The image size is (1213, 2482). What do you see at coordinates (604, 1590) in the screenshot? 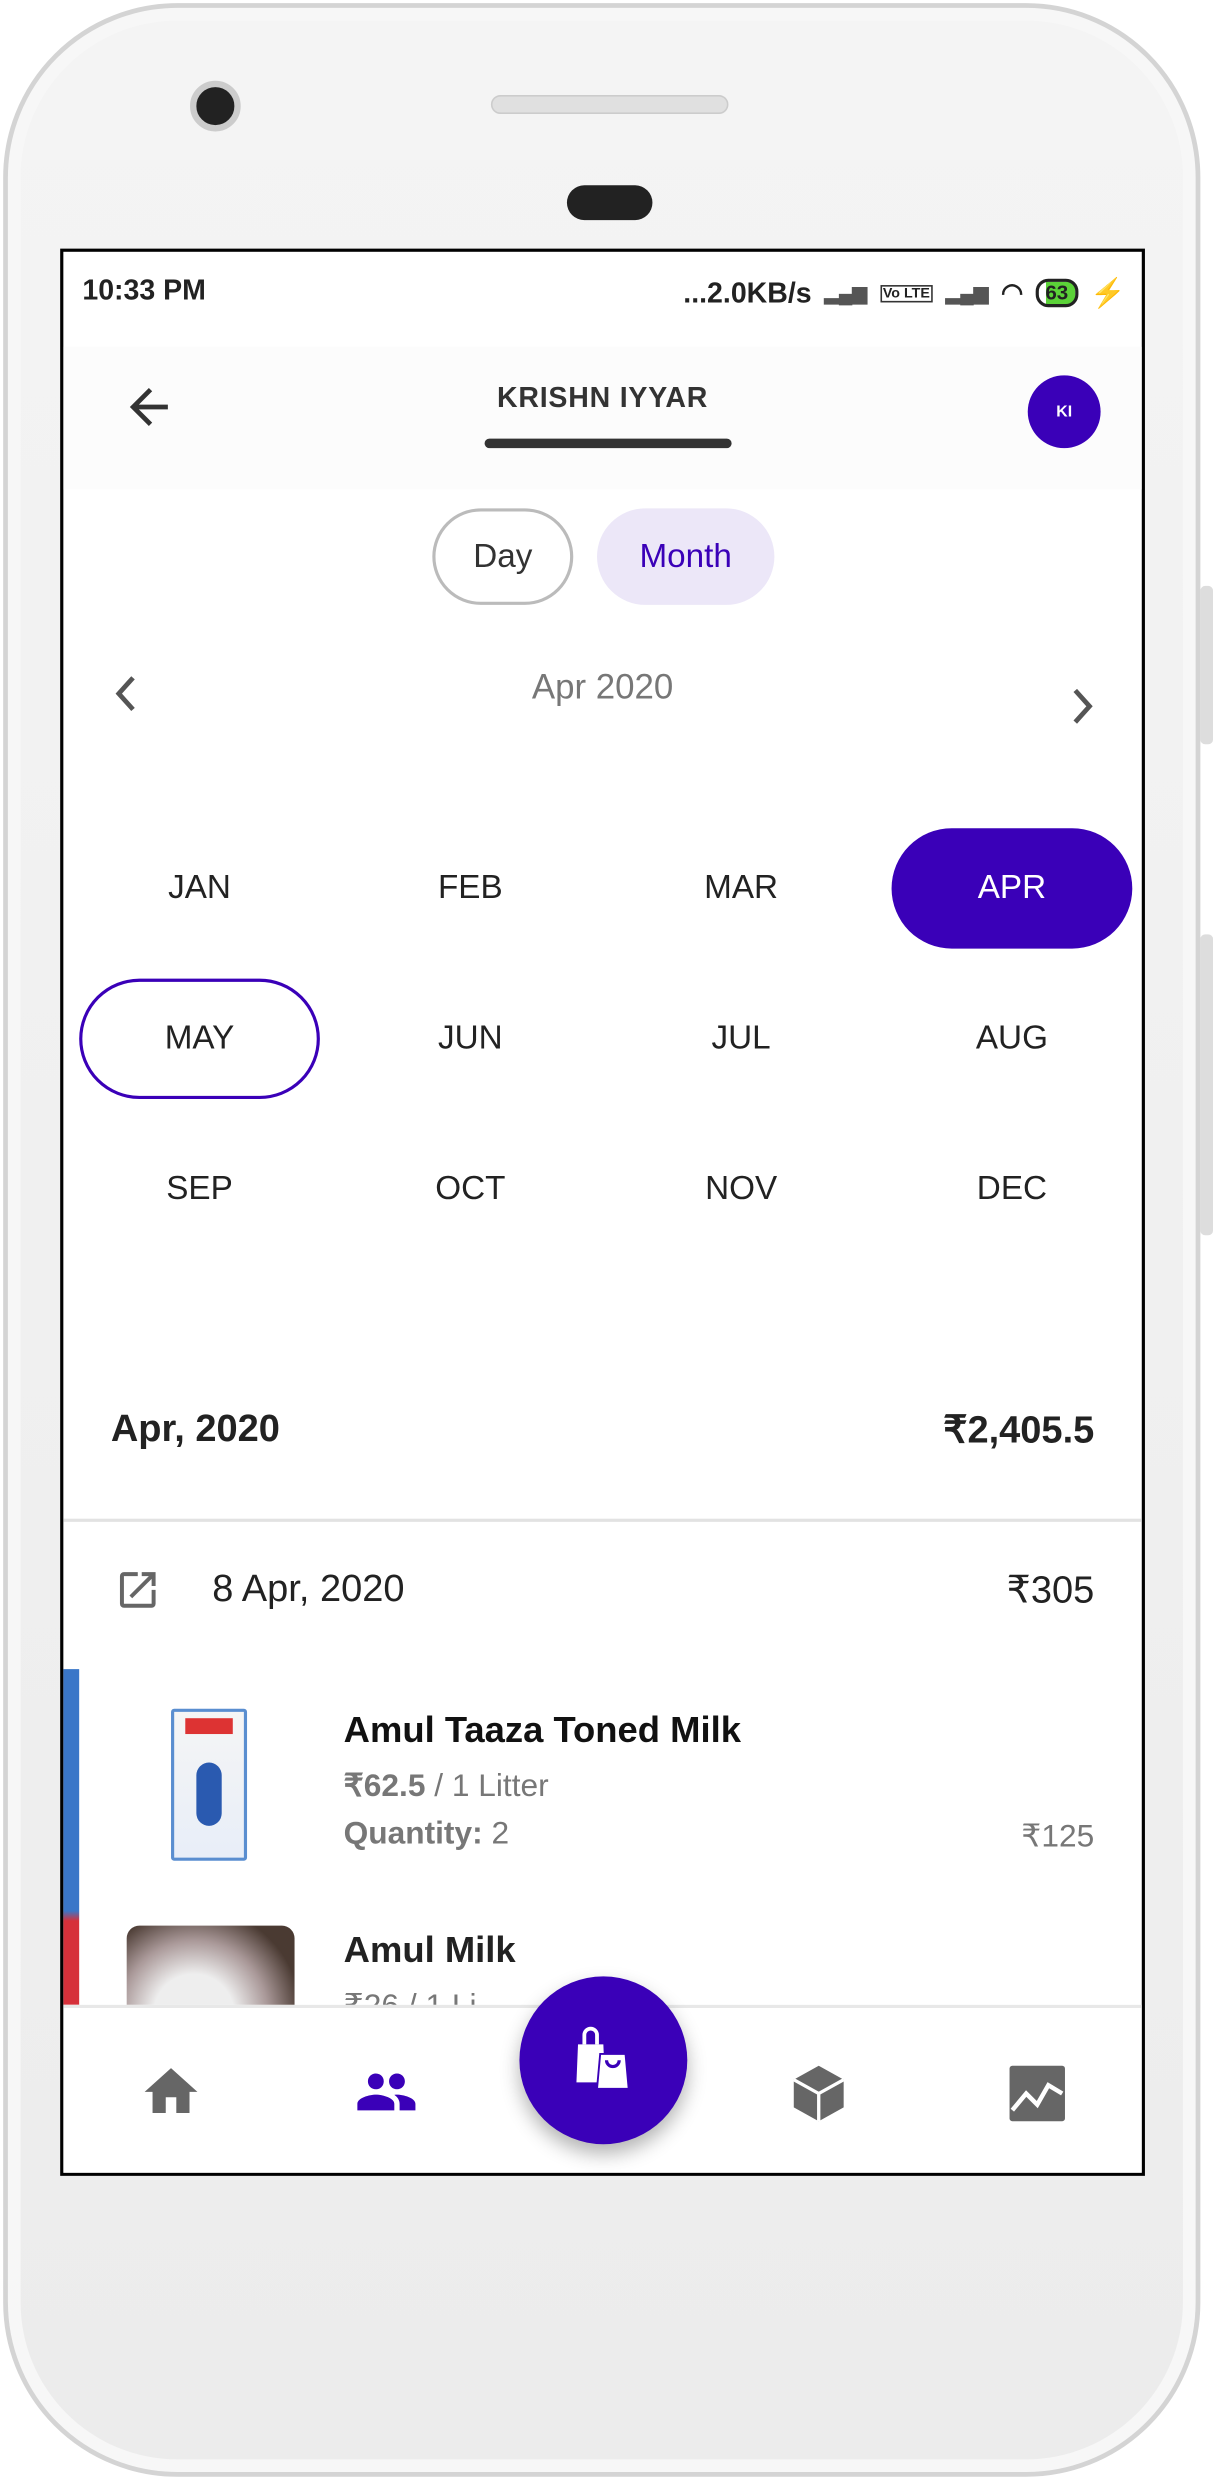
I see `day-entry: 8 Apr, 2020 ₹305` at bounding box center [604, 1590].